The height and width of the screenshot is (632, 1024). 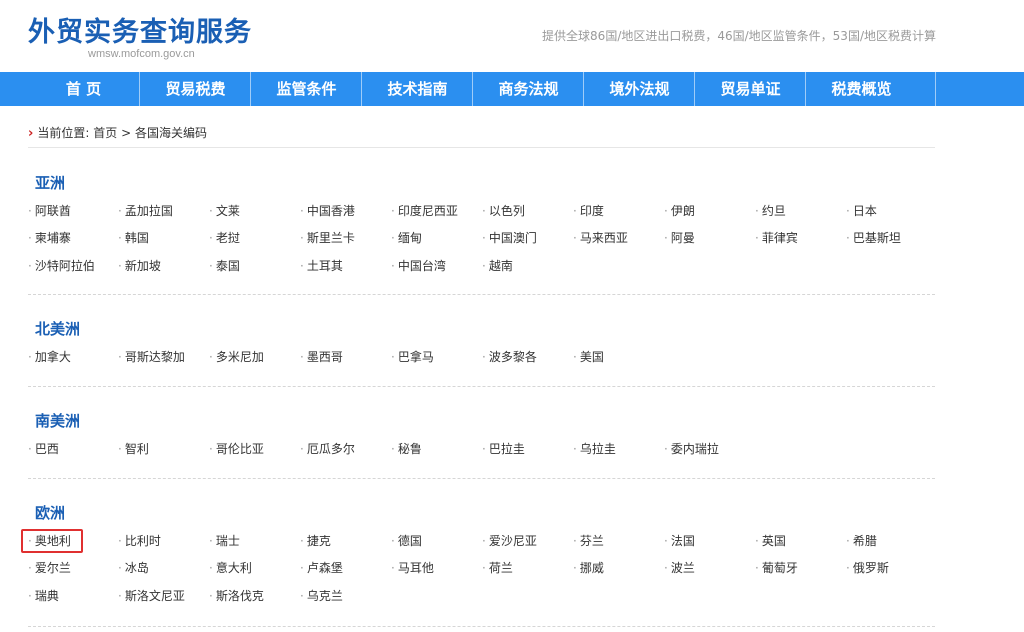 What do you see at coordinates (509, 238) in the screenshot?
I see `country-link: 中国澳门` at bounding box center [509, 238].